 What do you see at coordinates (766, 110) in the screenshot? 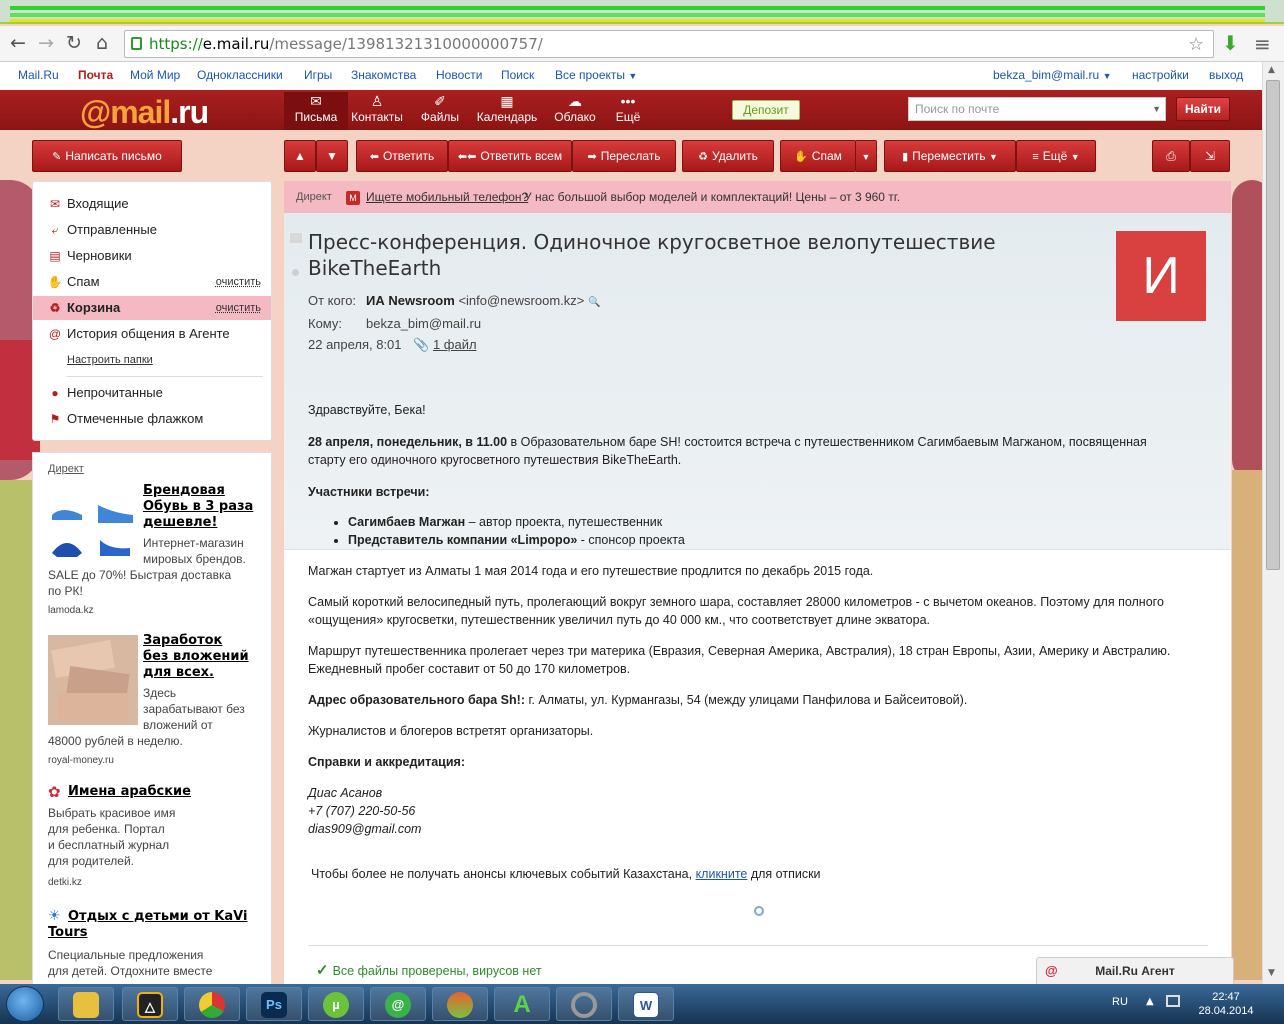
I see `deposit-button: Депозит` at bounding box center [766, 110].